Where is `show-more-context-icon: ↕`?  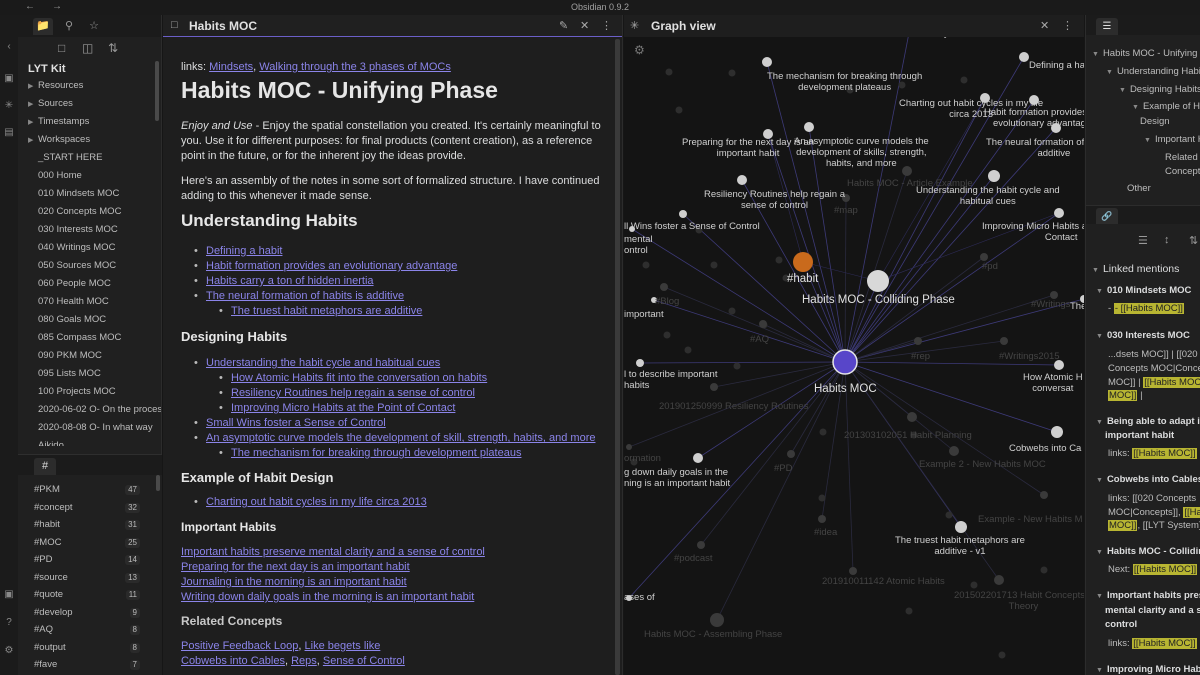
show-more-context-icon: ↕ is located at coordinates (1167, 240).